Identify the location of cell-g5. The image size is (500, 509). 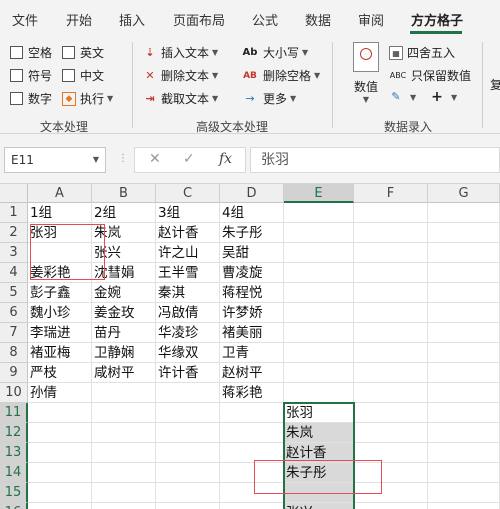
(464, 293).